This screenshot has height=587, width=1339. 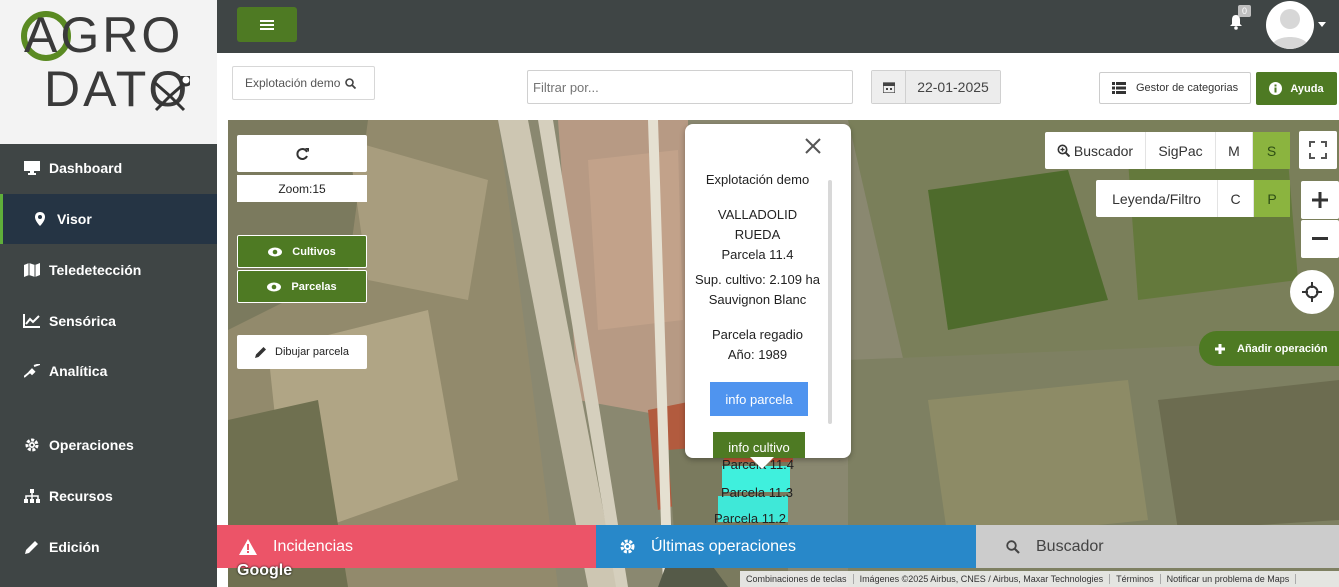 What do you see at coordinates (778, 26) in the screenshot?
I see `top-navbar: 0` at bounding box center [778, 26].